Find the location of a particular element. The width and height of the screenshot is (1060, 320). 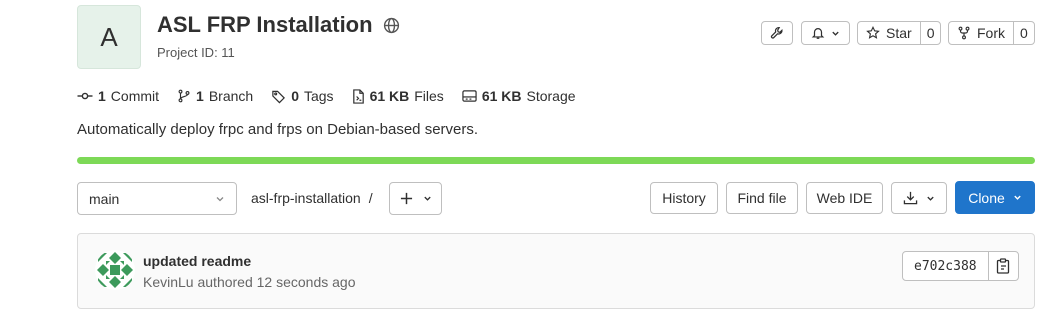

language-bar is located at coordinates (556, 160).